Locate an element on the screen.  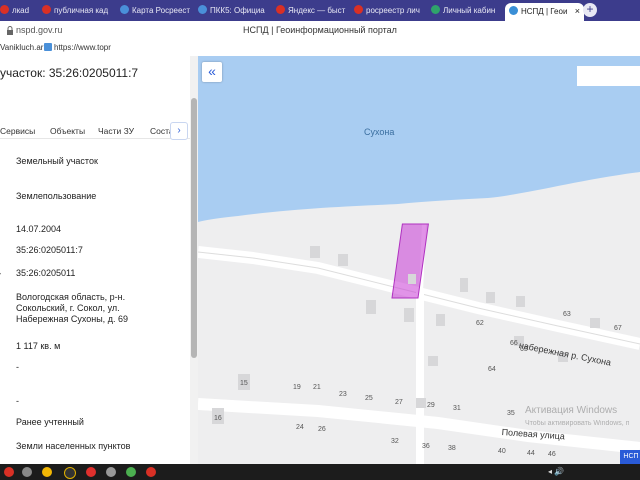
field-cadastral-quarter: 35:26:0205011 is located at coordinates (46, 273).